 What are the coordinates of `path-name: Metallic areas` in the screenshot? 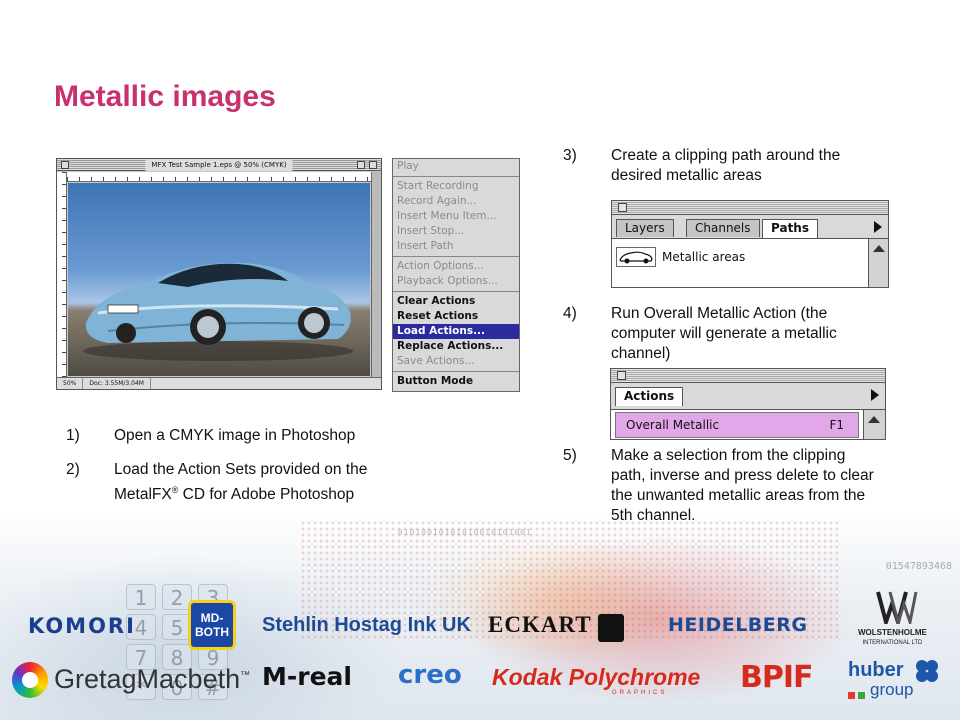 It's located at (704, 257).